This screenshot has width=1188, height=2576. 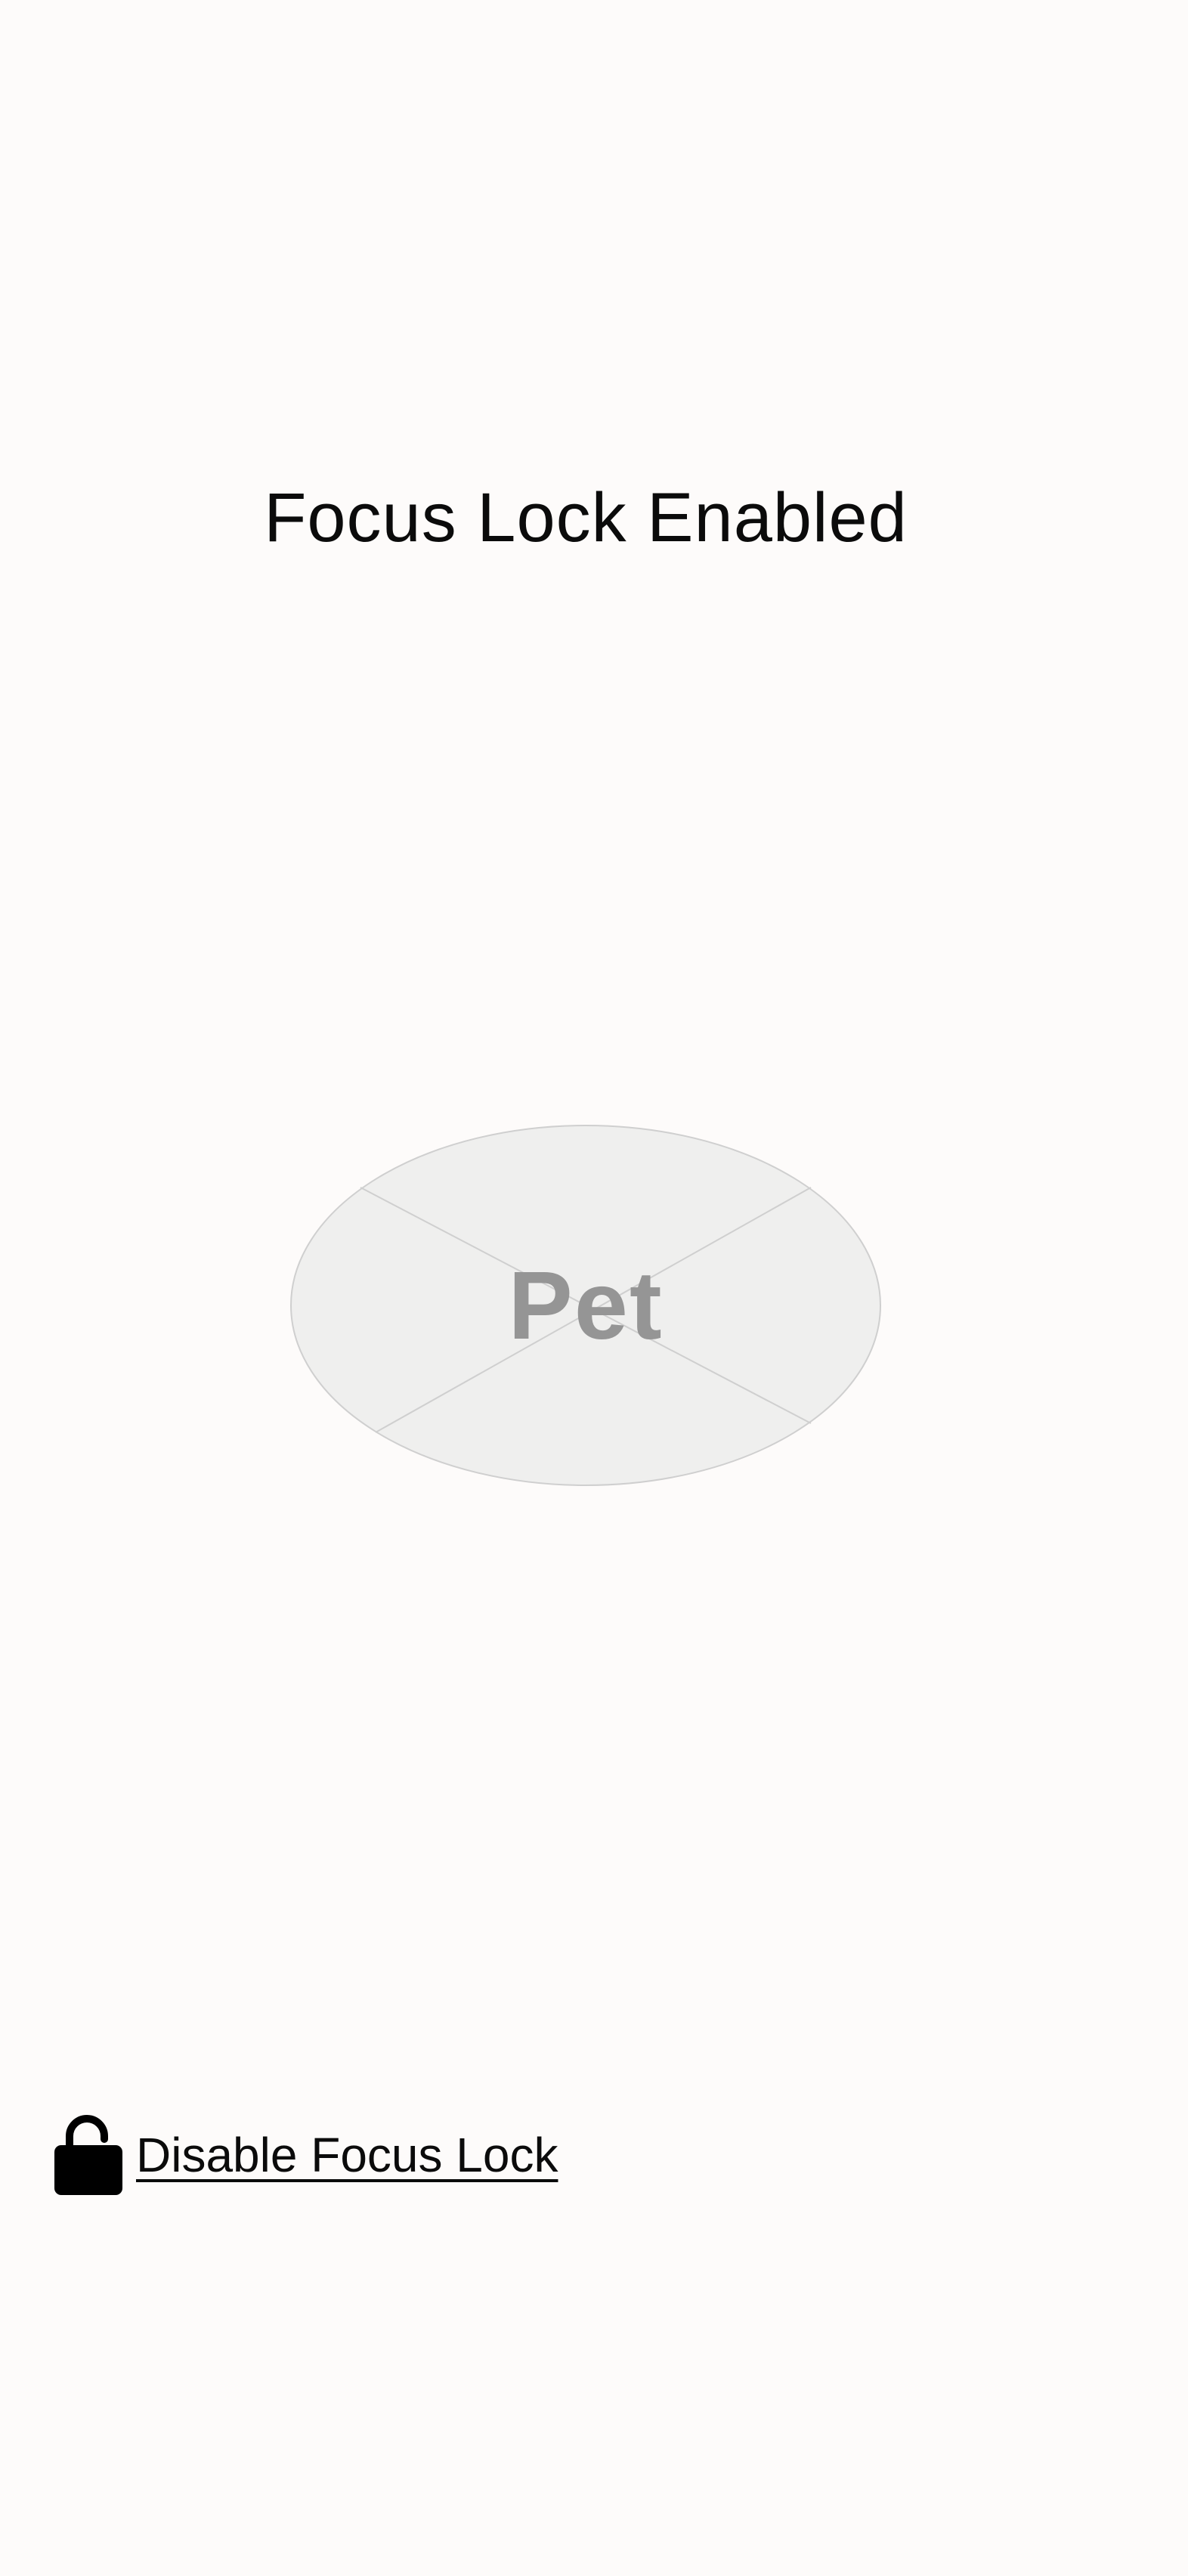 What do you see at coordinates (88, 2155) in the screenshot?
I see `unlocked-padlock-icon` at bounding box center [88, 2155].